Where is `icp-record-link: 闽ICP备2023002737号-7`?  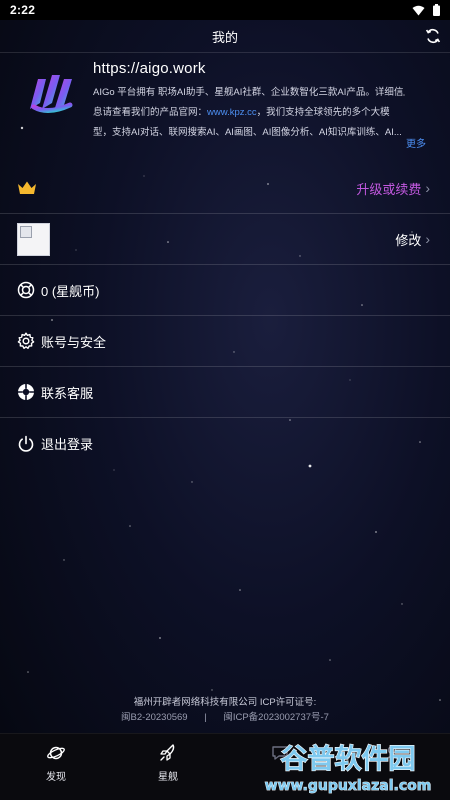 icp-record-link: 闽ICP备2023002737号-7 is located at coordinates (276, 717).